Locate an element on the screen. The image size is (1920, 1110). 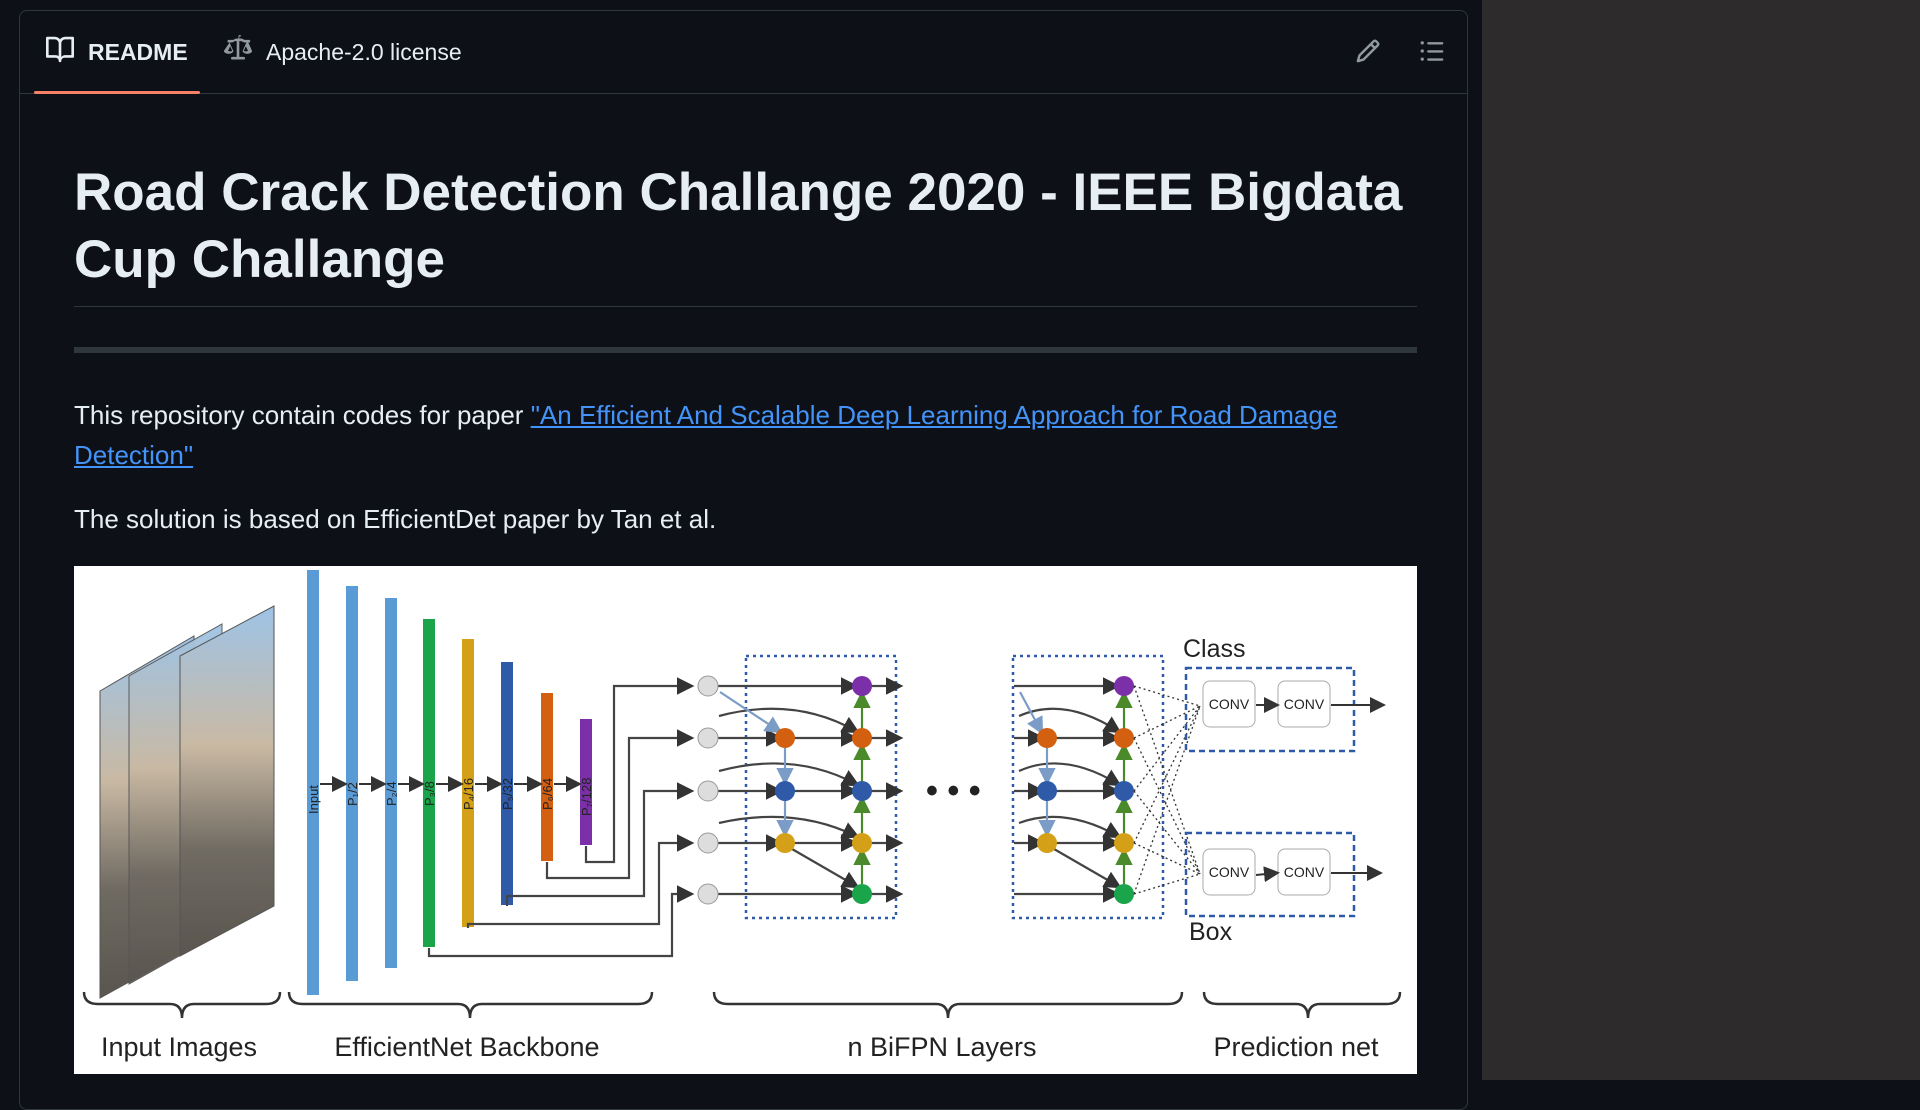
list-unordered-icon is located at coordinates (1432, 53).